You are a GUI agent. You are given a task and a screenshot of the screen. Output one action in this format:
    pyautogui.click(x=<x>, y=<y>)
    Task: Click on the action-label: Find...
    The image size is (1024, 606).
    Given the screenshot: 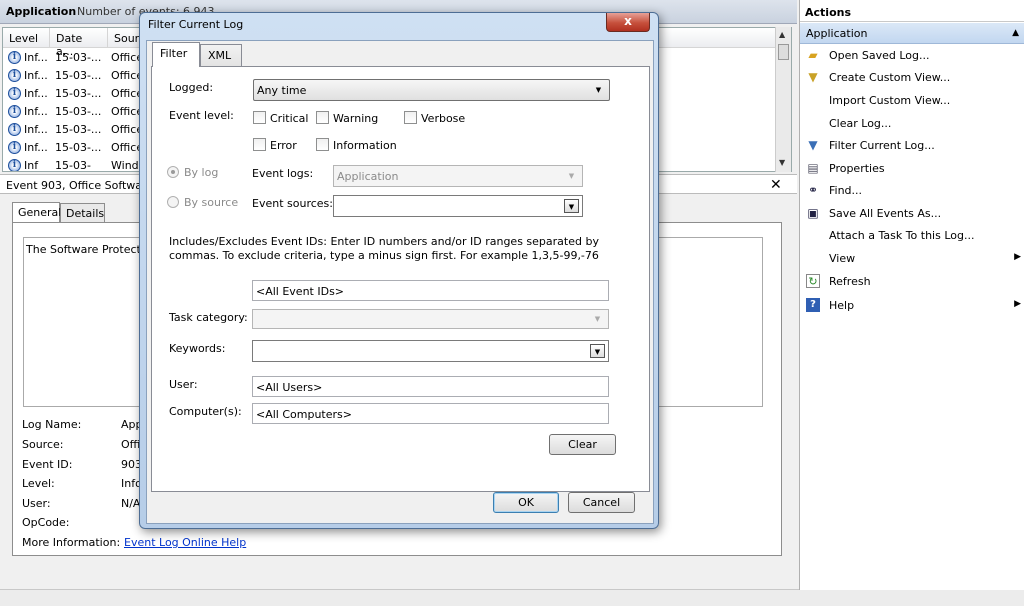 What is the action you would take?
    pyautogui.click(x=846, y=190)
    